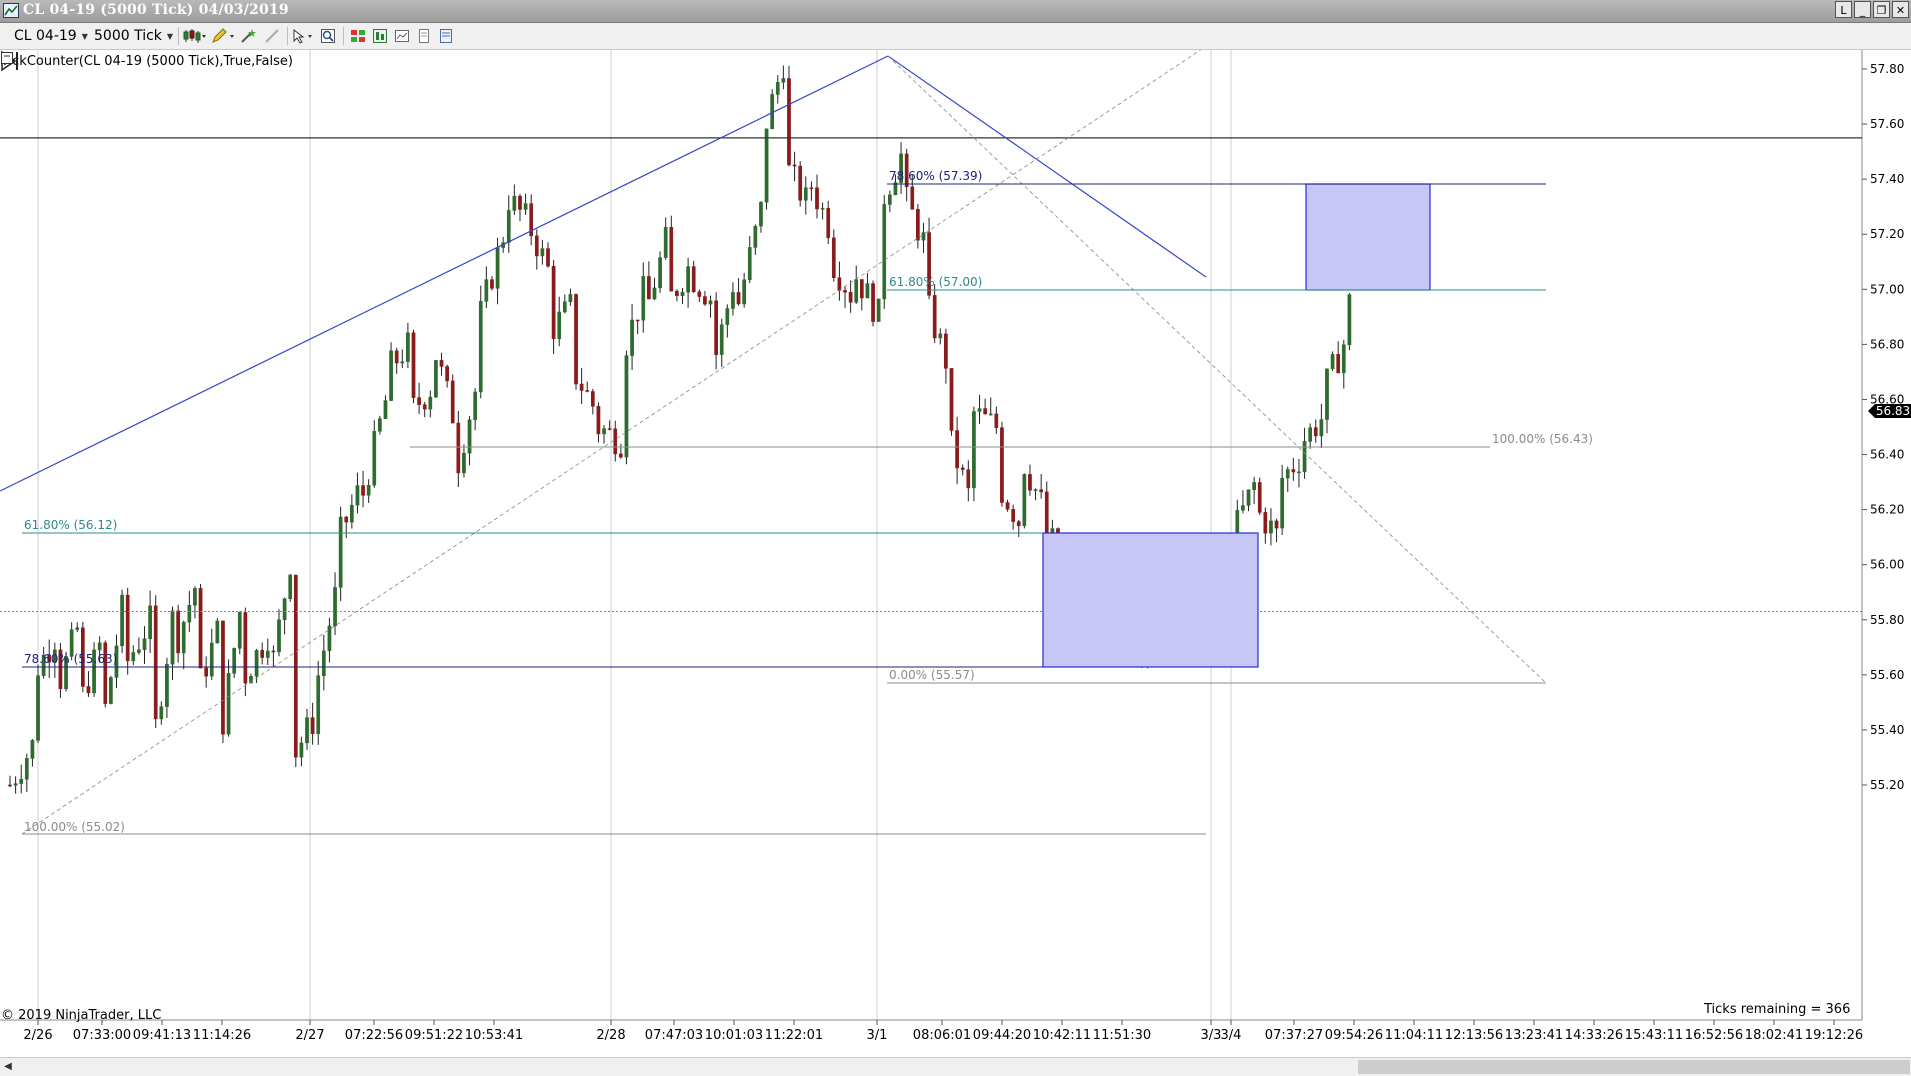  I want to click on price-tick-label: 56.20, so click(1887, 510).